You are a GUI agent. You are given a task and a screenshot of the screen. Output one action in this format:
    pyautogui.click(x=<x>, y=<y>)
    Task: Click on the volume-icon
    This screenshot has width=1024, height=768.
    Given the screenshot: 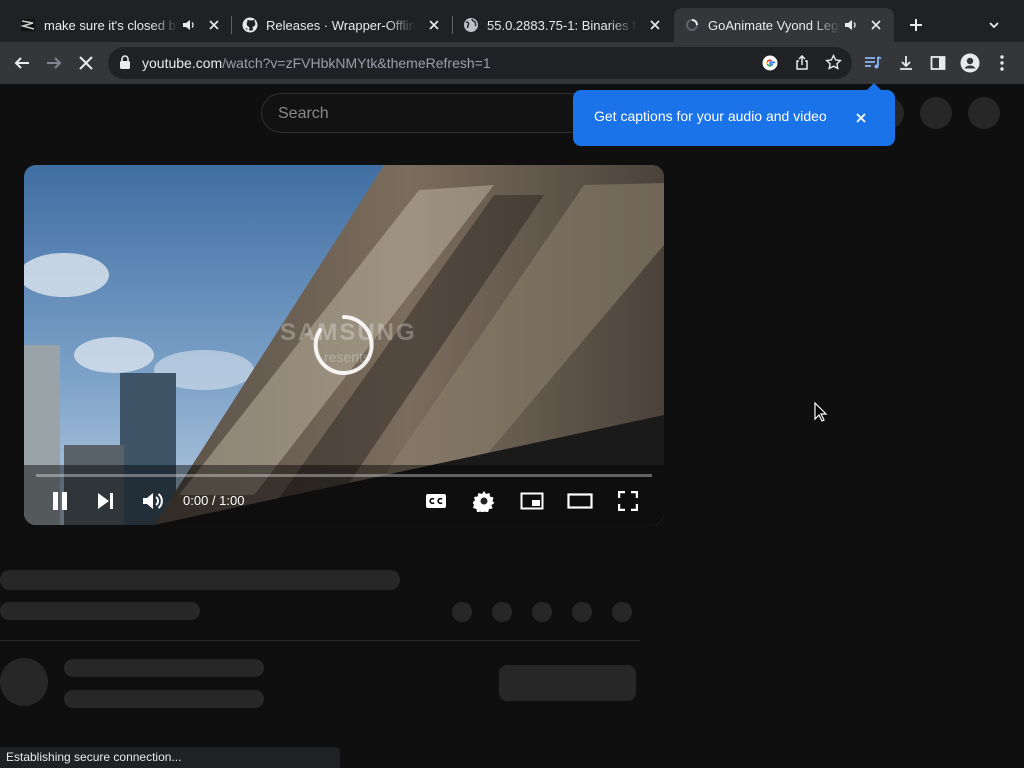 What is the action you would take?
    pyautogui.click(x=153, y=501)
    